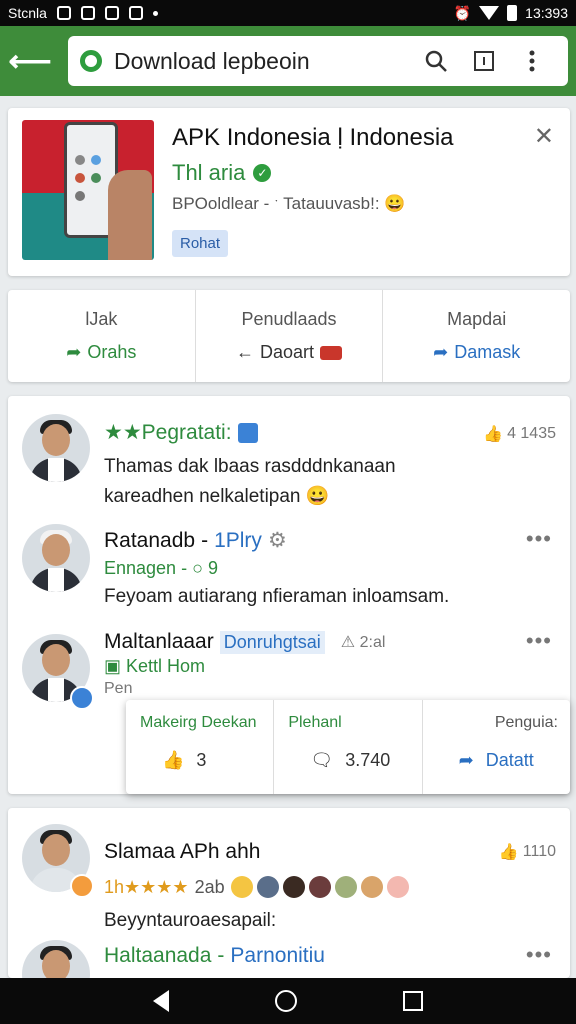 The width and height of the screenshot is (576, 1024). I want to click on tag-icon, so click(331, 352).